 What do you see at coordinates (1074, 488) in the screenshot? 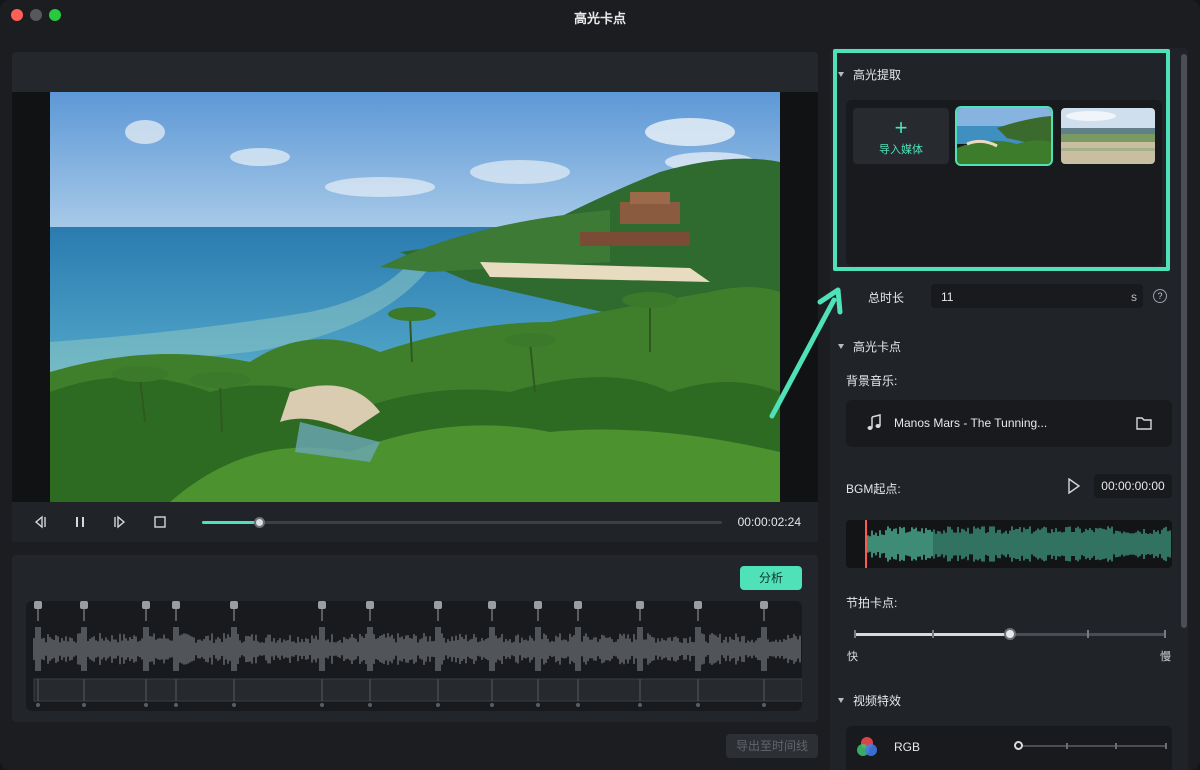
I see `play-bgm-icon` at bounding box center [1074, 488].